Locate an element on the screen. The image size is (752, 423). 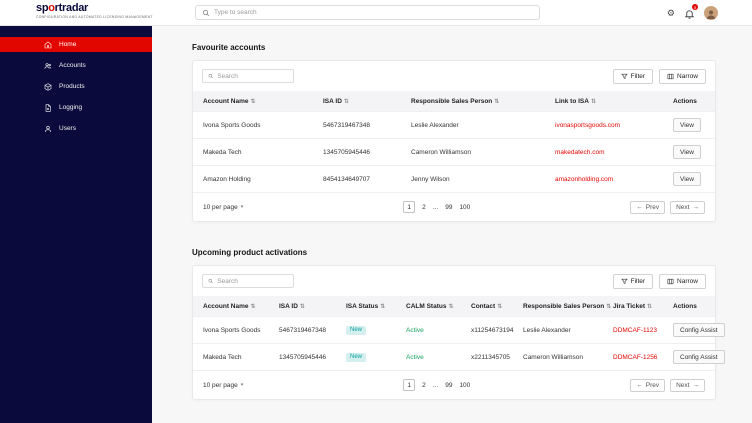
arrow-left-icon: ← is located at coordinates (639, 207).